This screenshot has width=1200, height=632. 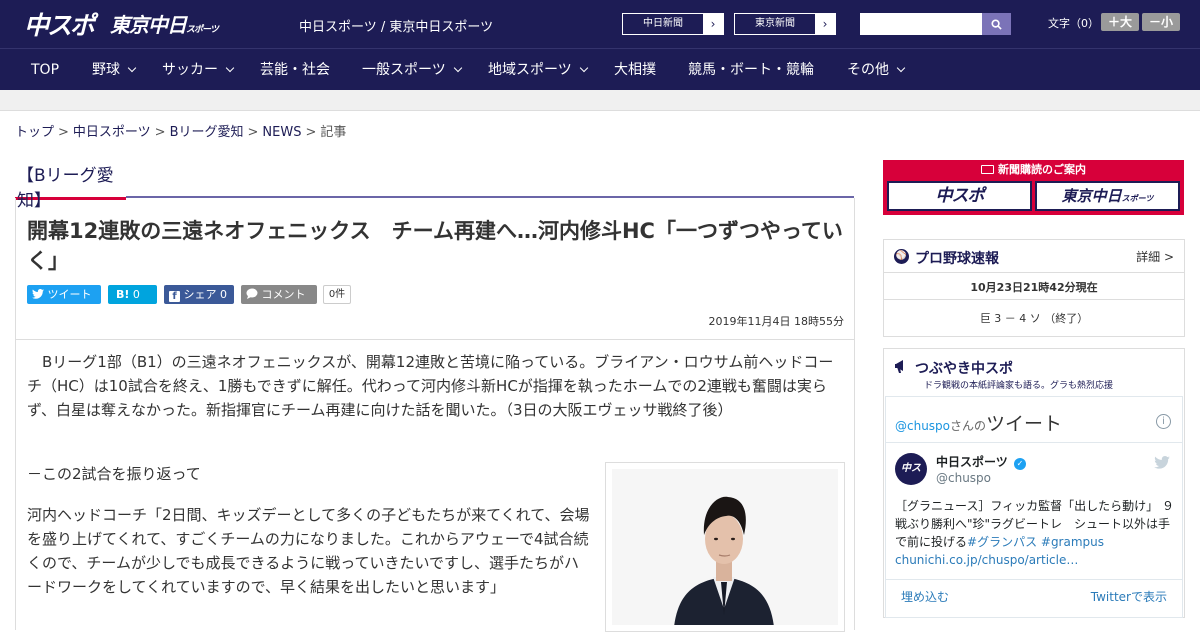 What do you see at coordinates (70, 185) in the screenshot?
I see `category-label: 【Bリーグ愛知】` at bounding box center [70, 185].